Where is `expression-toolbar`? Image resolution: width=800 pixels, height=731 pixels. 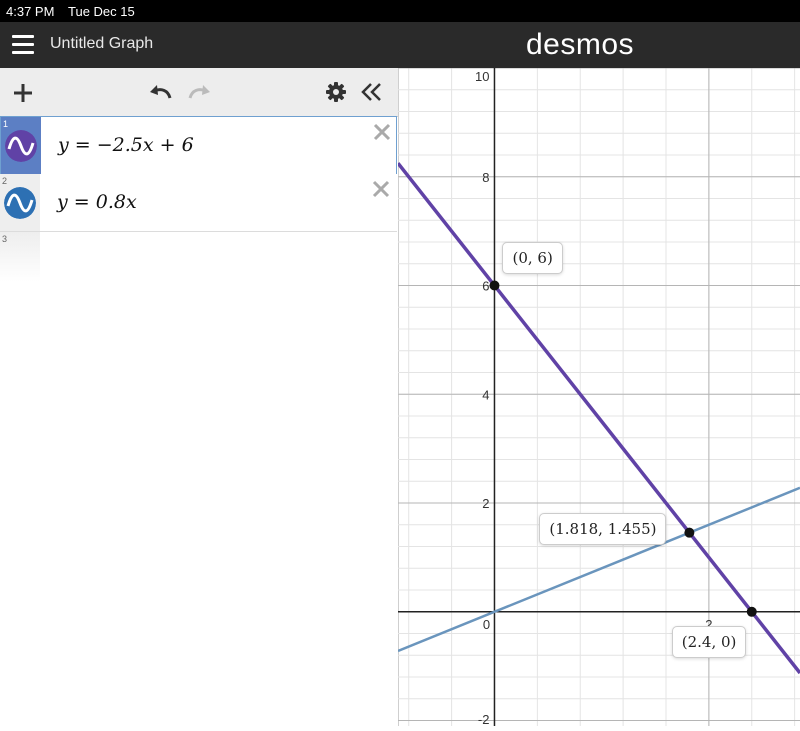 expression-toolbar is located at coordinates (199, 92).